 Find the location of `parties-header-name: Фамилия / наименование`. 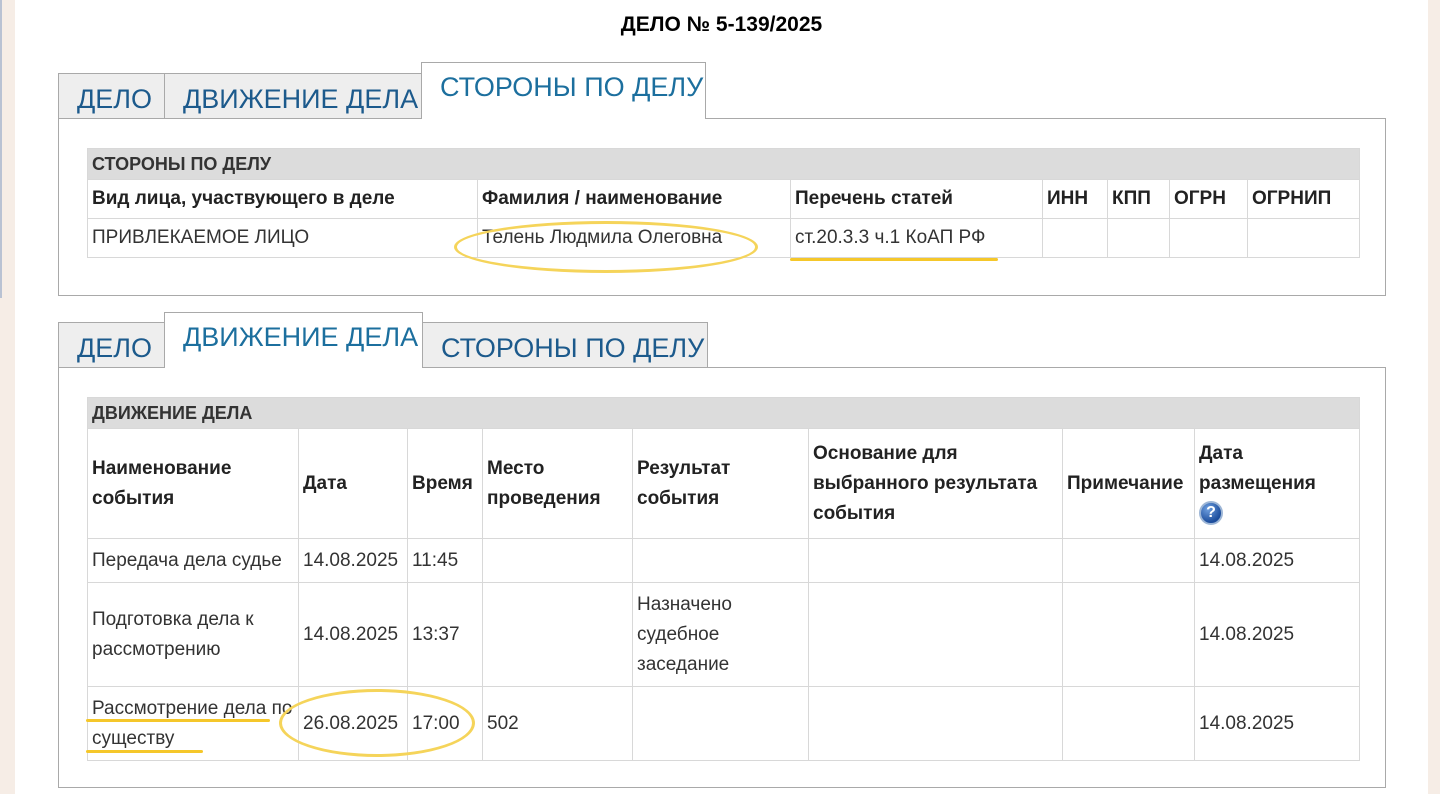

parties-header-name: Фамилия / наименование is located at coordinates (634, 199).